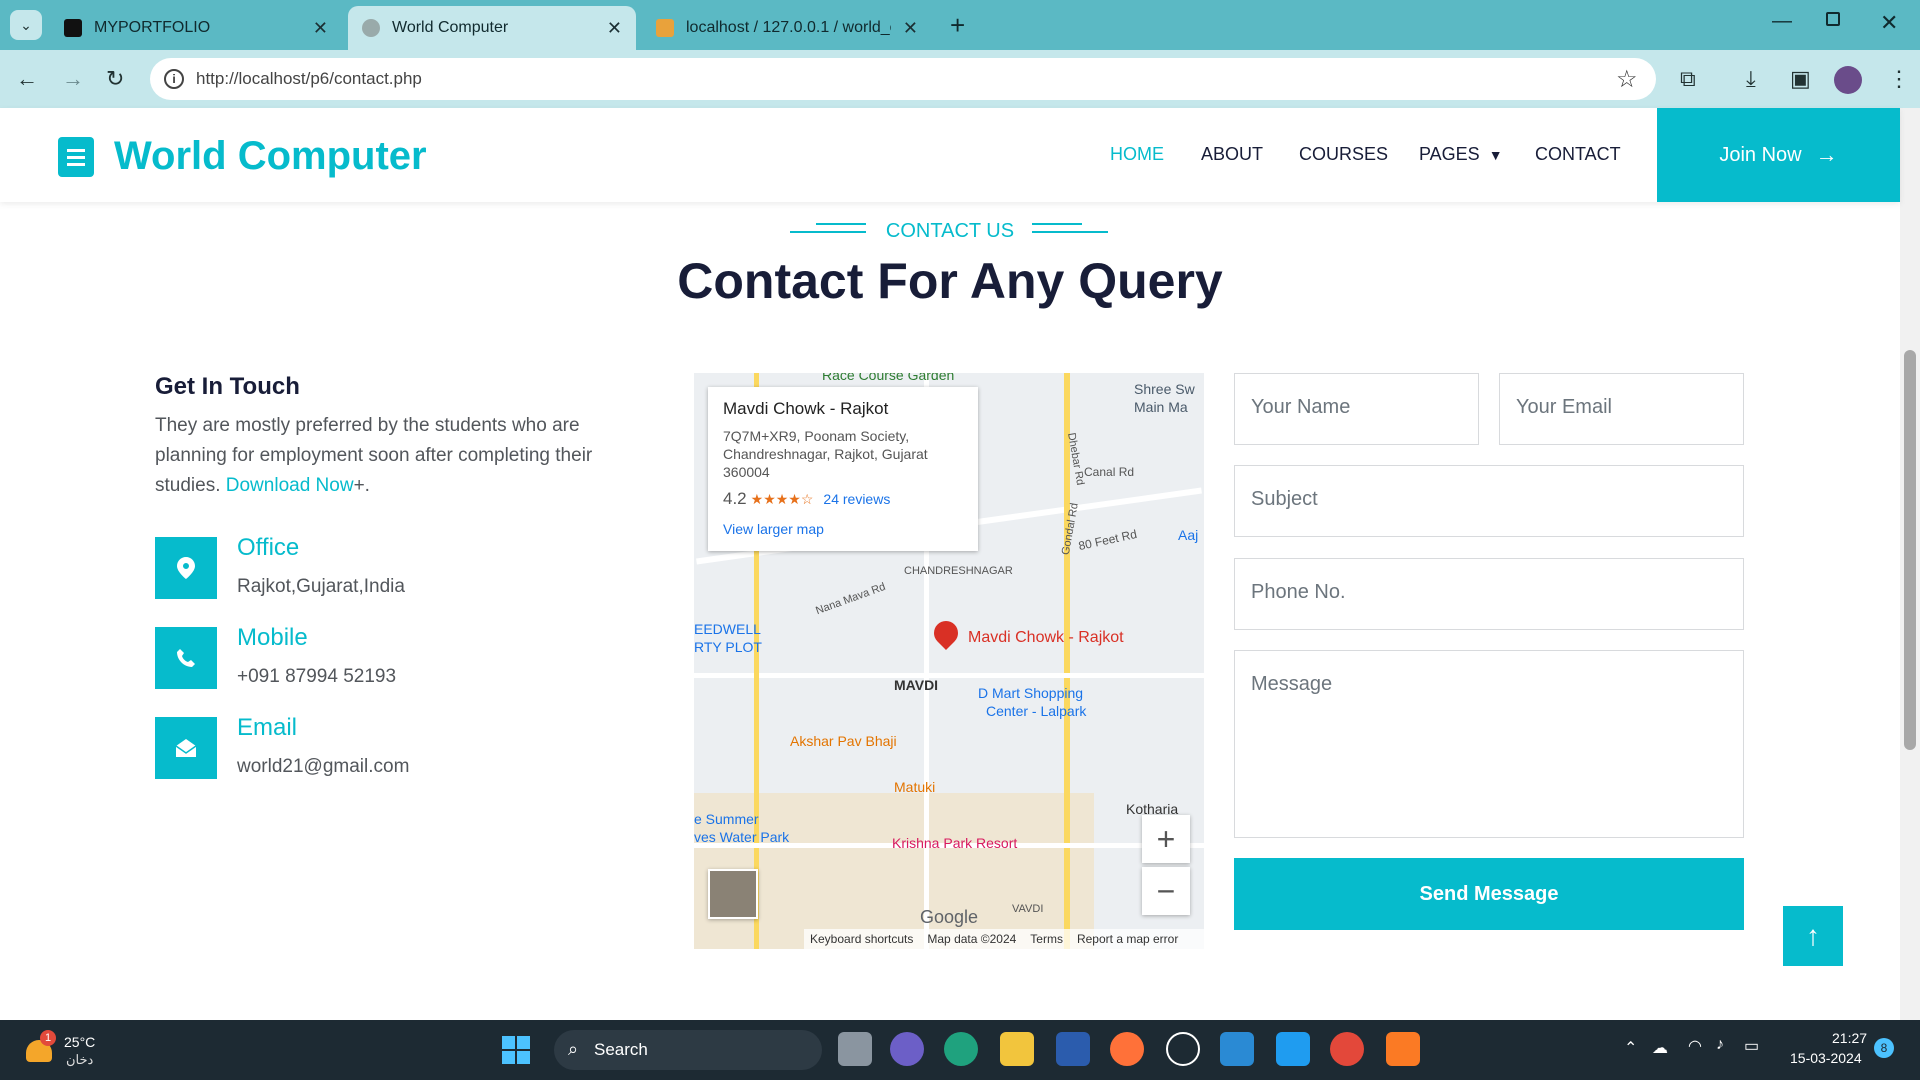 The height and width of the screenshot is (1080, 1920). I want to click on extensions-icon: ⧉, so click(1688, 79).